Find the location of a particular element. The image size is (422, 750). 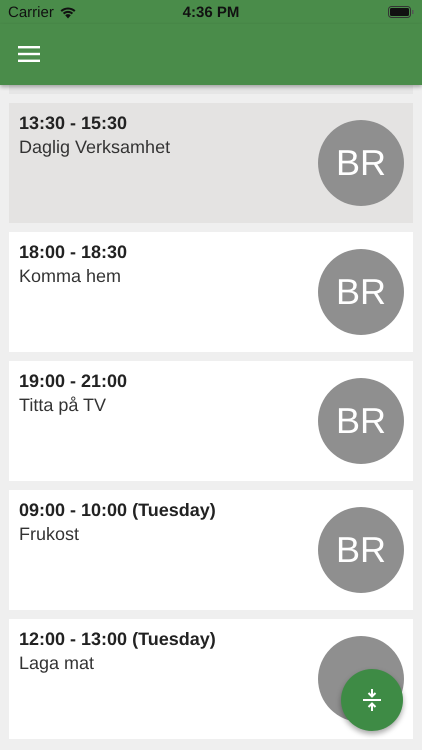

wifi-icon is located at coordinates (67, 12).